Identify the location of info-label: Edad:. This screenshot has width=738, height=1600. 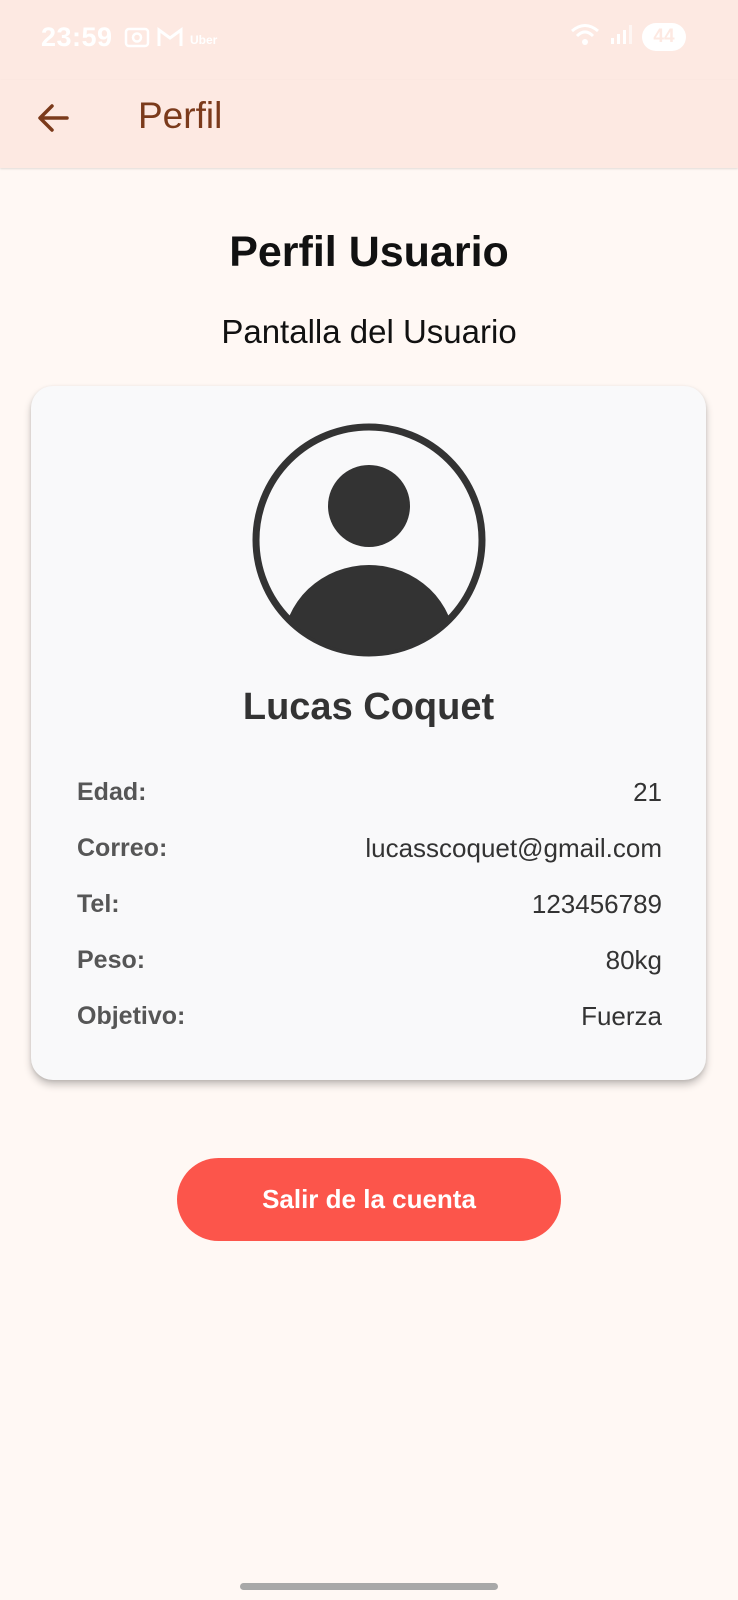
(112, 791).